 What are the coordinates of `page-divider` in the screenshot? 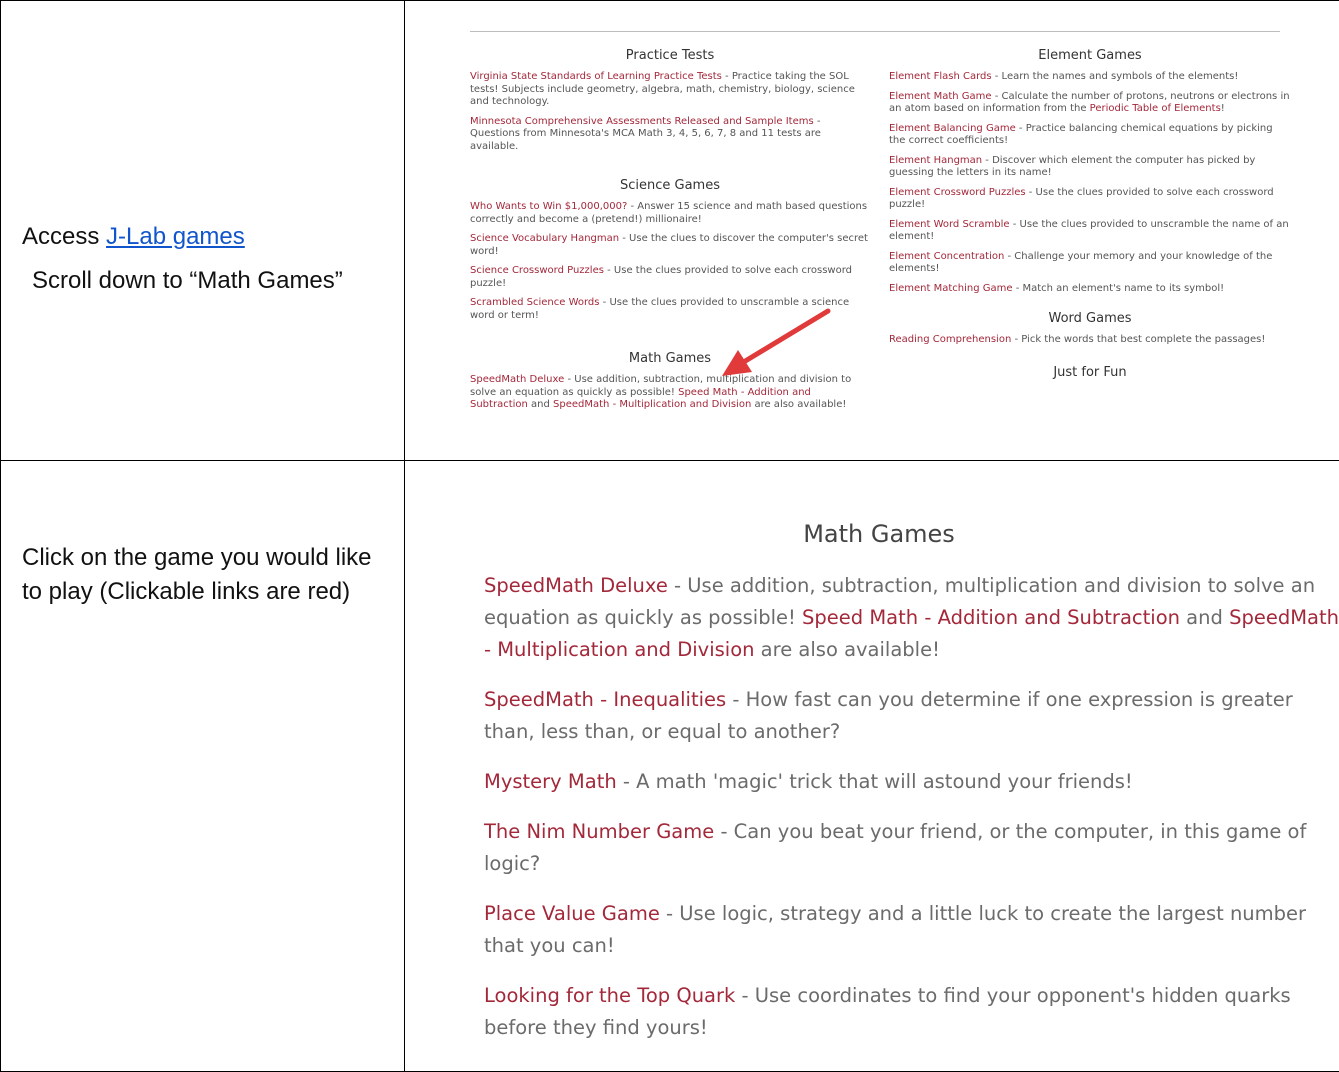 It's located at (875, 31).